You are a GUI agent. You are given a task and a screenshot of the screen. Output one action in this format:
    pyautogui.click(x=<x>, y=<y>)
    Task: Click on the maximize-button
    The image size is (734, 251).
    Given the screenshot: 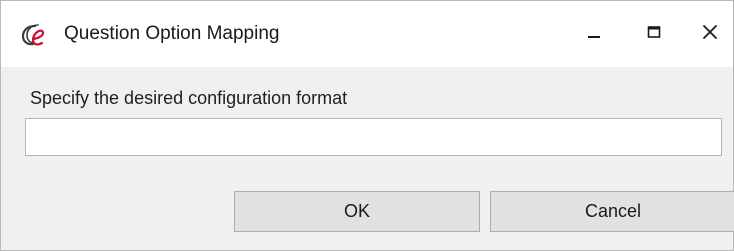 What is the action you would take?
    pyautogui.click(x=654, y=34)
    